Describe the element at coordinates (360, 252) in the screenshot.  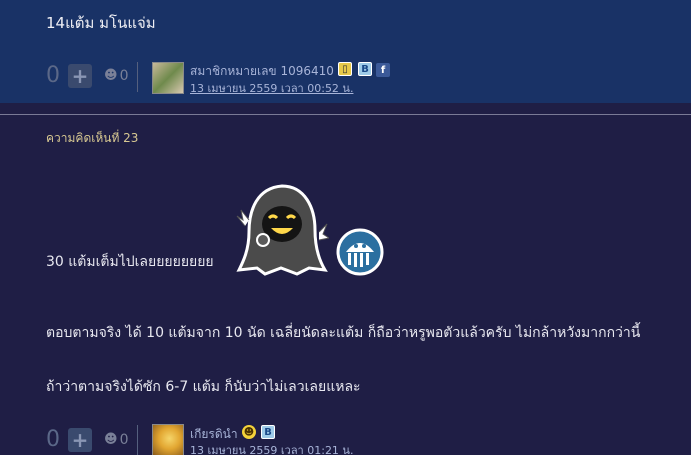
I see `jellyfish-emoticon-icon` at that location.